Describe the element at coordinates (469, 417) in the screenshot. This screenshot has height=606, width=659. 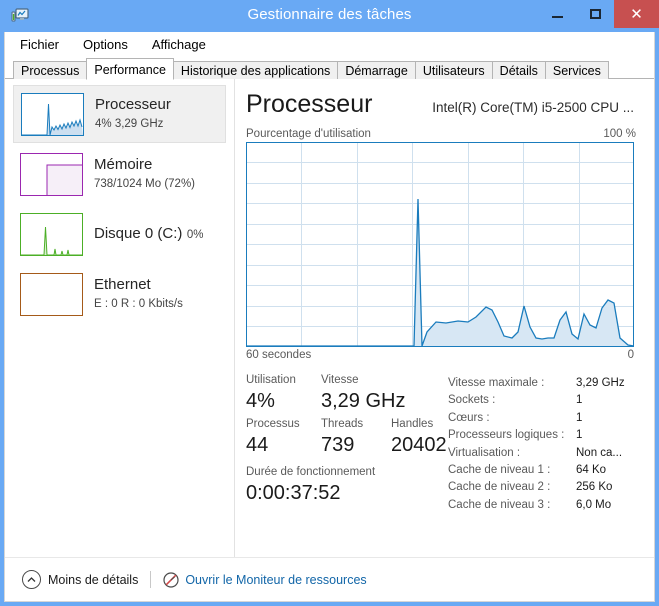
I see `spec-label: Cœurs :` at that location.